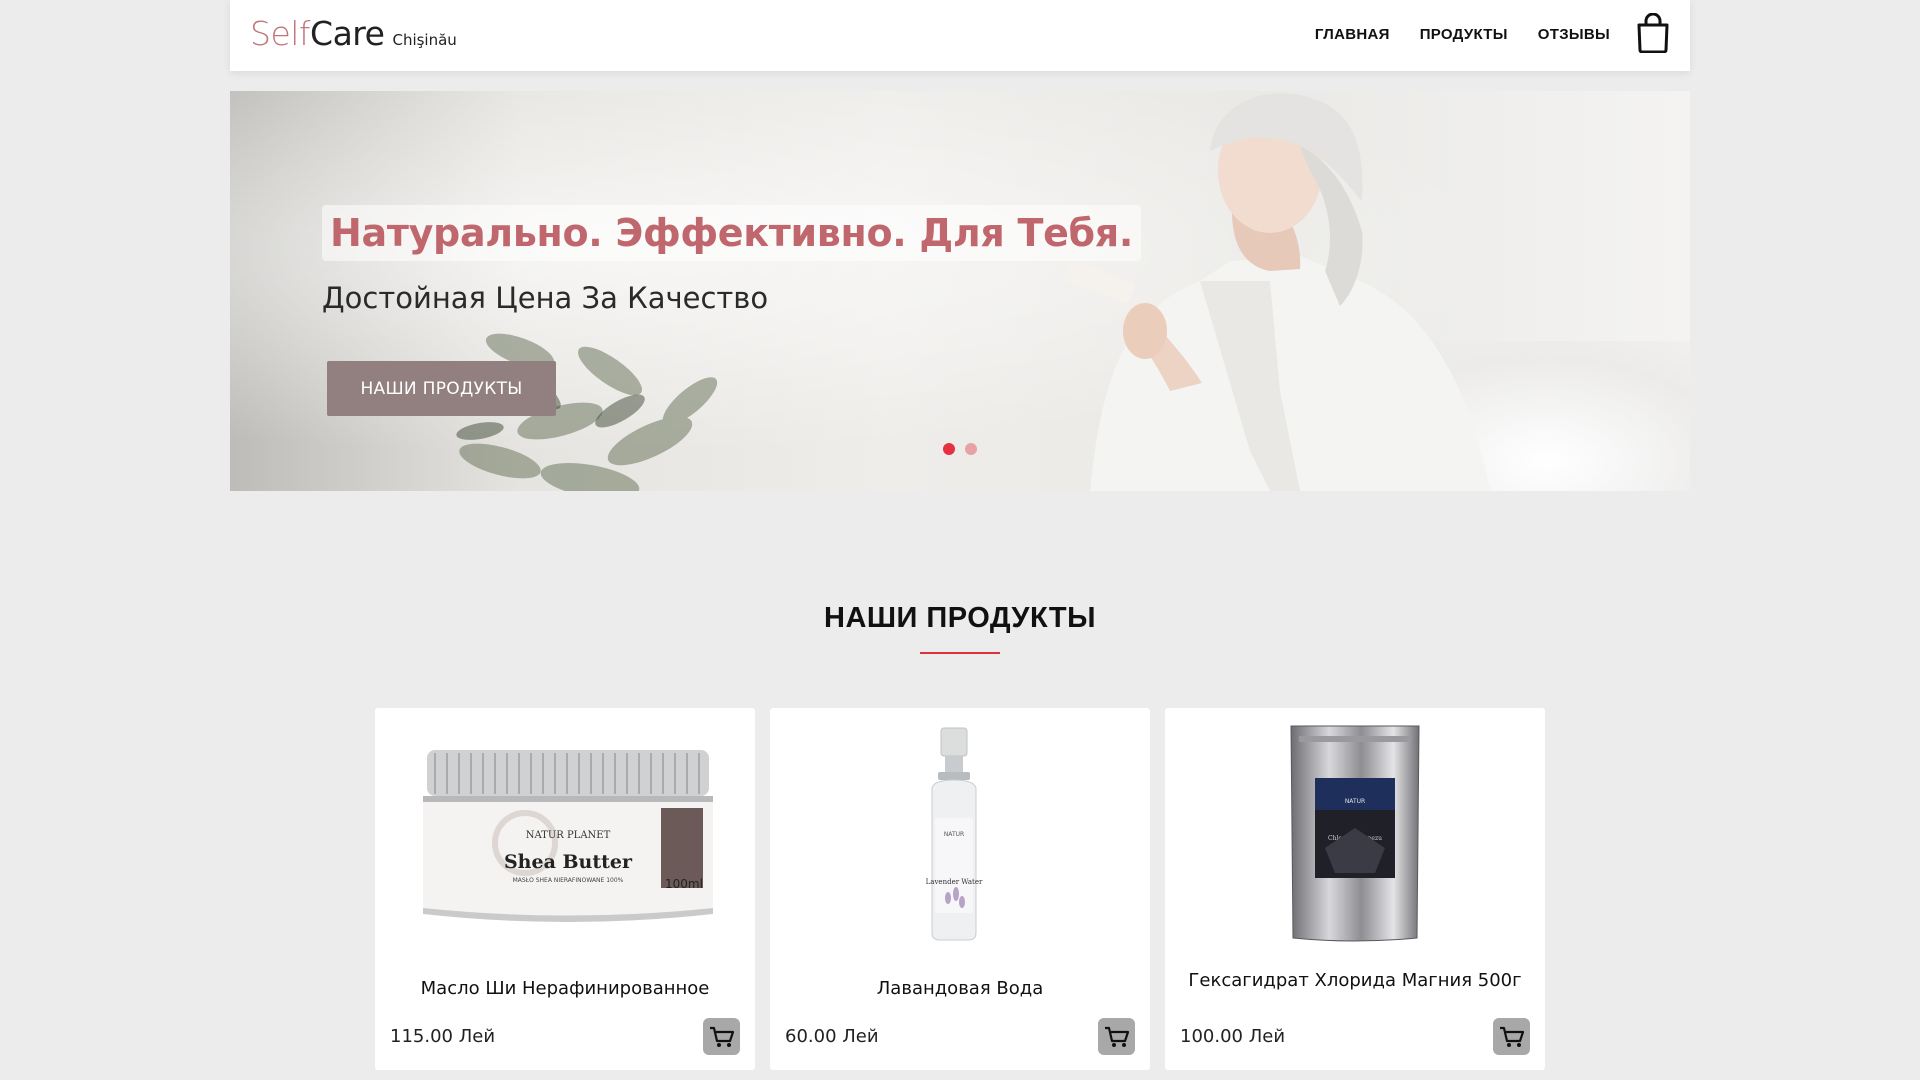 This screenshot has width=1920, height=1080. Describe the element at coordinates (565, 989) in the screenshot. I see `product-name: Масло Ши Нерафинированное` at that location.